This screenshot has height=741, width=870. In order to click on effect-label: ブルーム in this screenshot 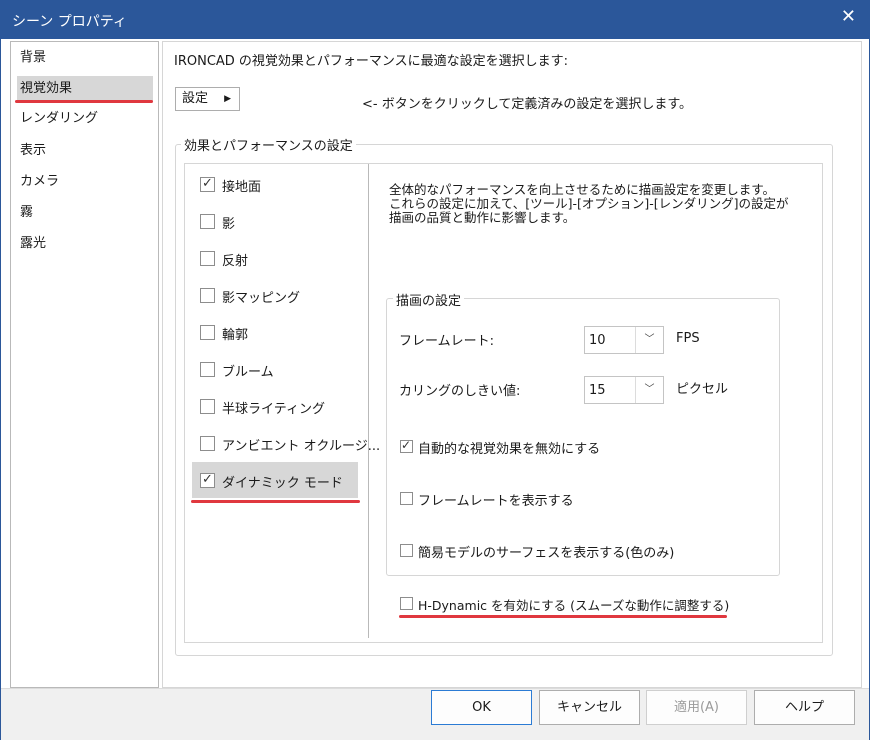, I will do `click(248, 372)`.